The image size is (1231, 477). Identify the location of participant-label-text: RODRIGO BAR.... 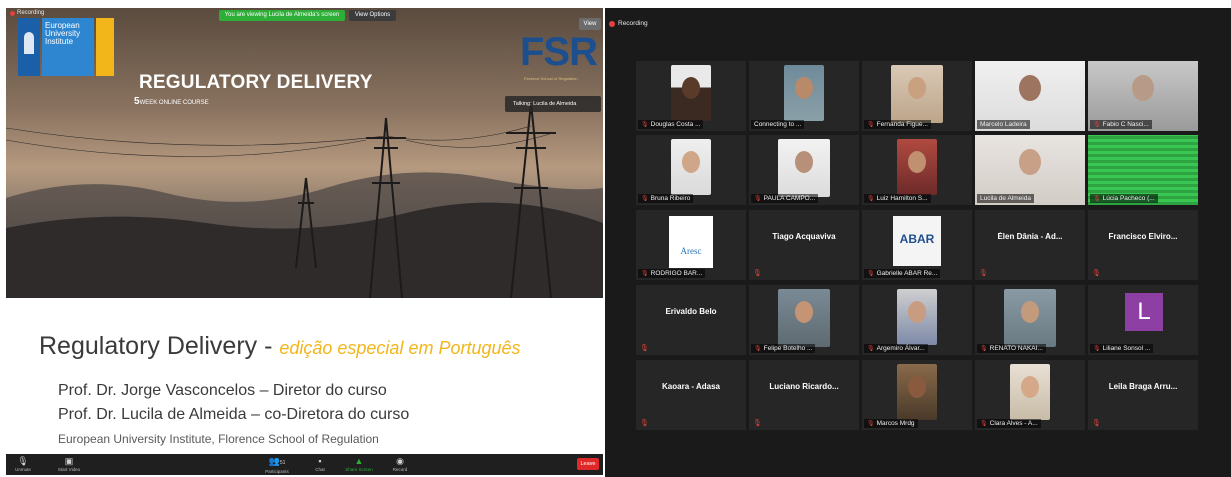
(676, 273).